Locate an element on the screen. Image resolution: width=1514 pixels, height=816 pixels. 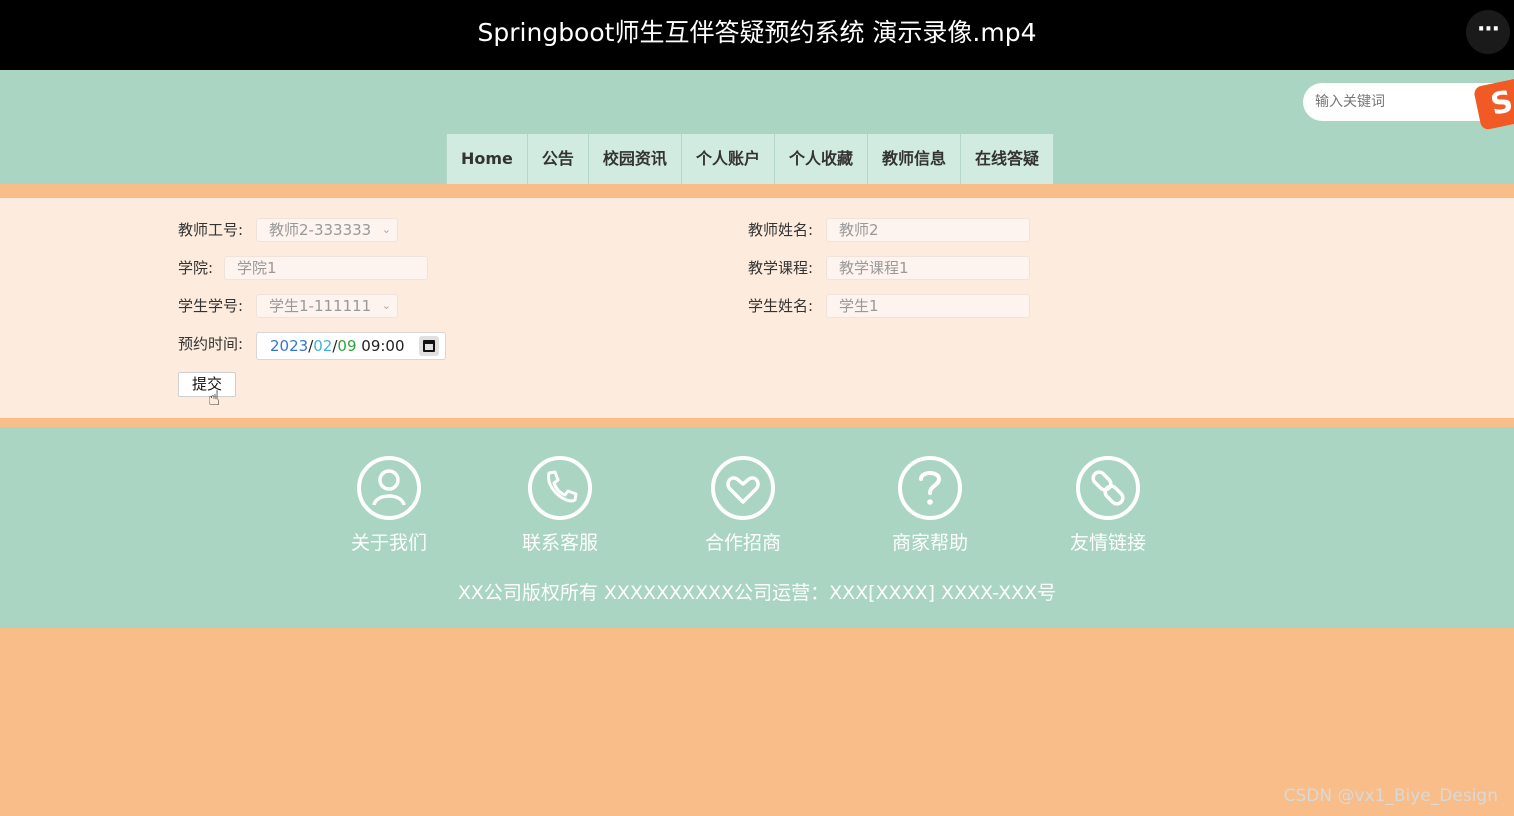
link-icon is located at coordinates (1108, 488).